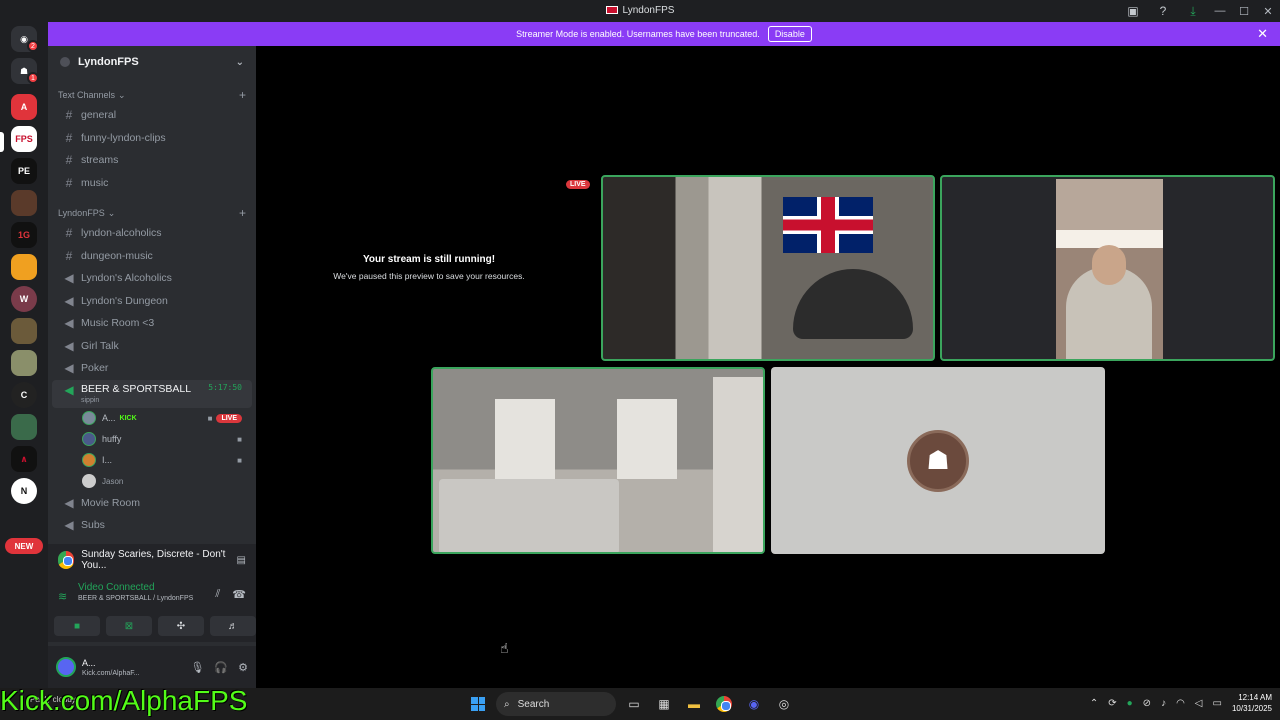 The width and height of the screenshot is (1280, 720). Describe the element at coordinates (24, 491) in the screenshot. I see `server-icon: N` at that location.